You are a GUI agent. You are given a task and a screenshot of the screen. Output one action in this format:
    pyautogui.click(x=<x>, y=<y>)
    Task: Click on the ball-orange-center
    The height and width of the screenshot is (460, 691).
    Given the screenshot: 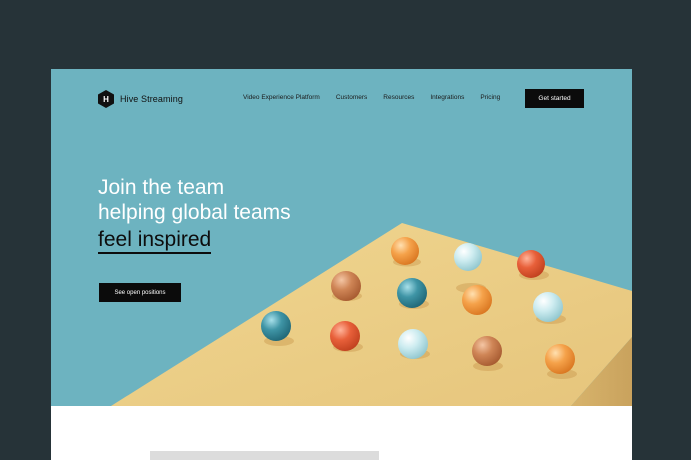 What is the action you would take?
    pyautogui.click(x=477, y=300)
    